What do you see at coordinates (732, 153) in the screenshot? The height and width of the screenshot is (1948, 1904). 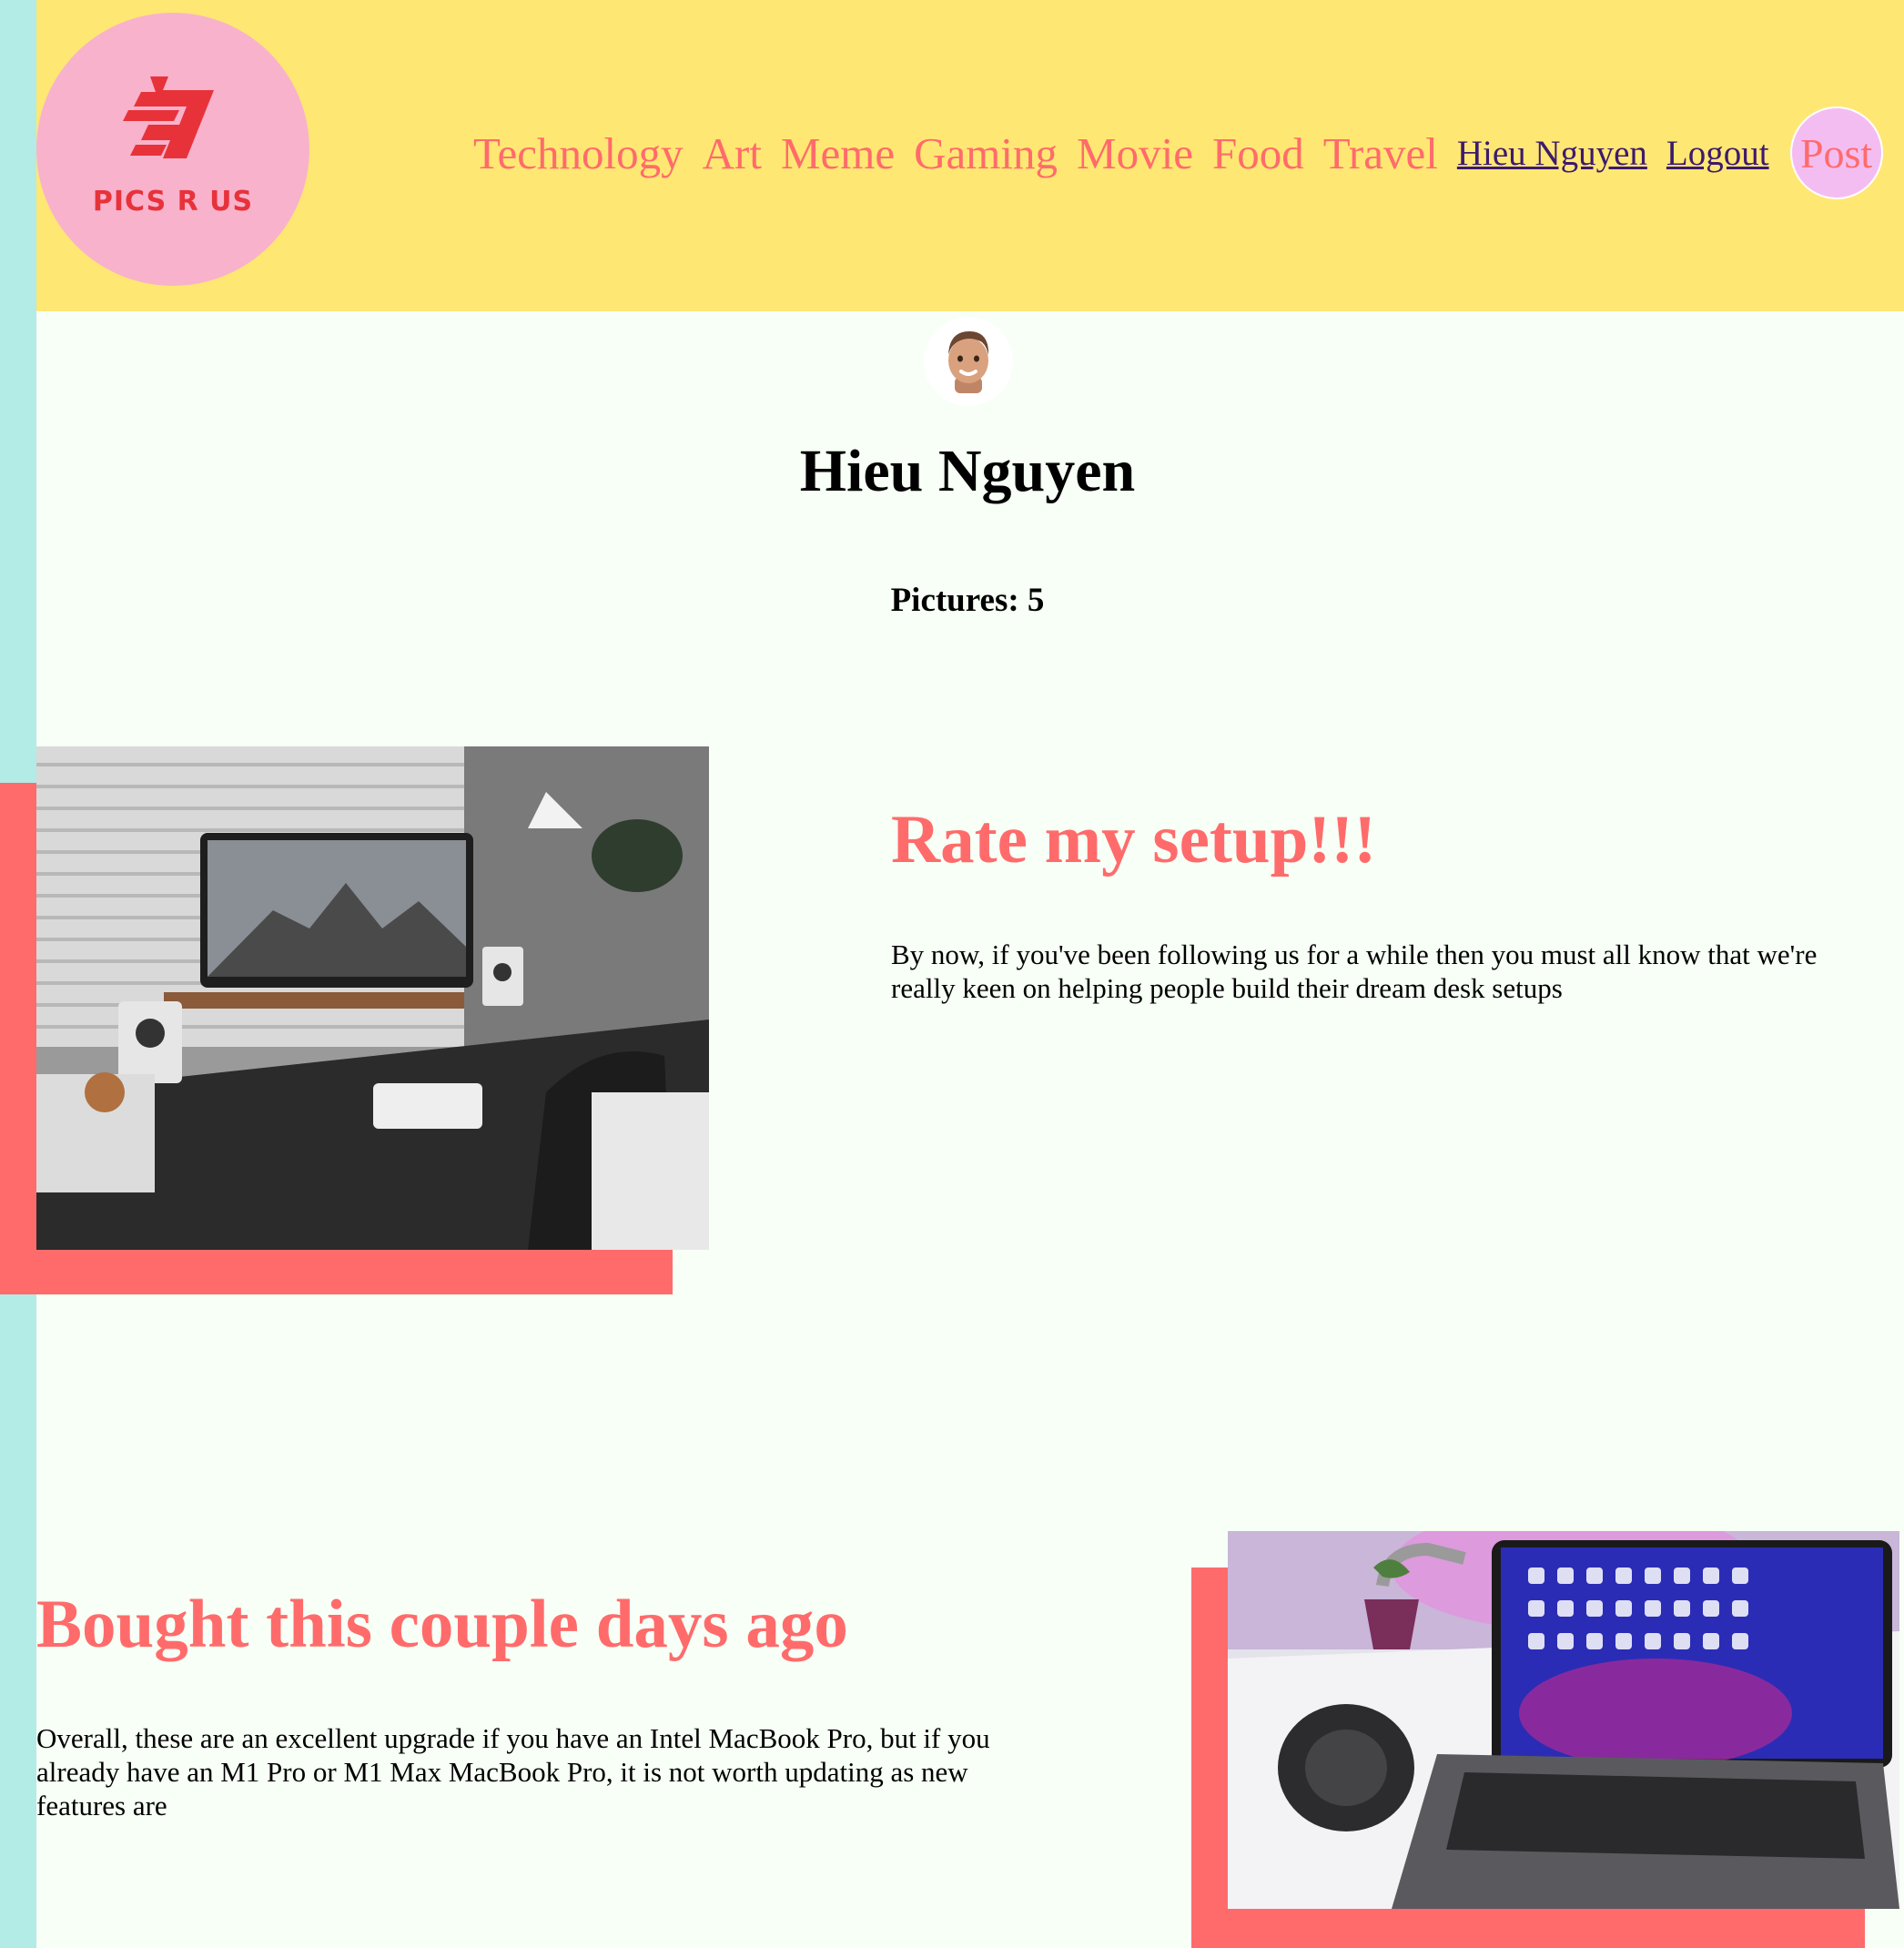 I see `nav-art: Art` at bounding box center [732, 153].